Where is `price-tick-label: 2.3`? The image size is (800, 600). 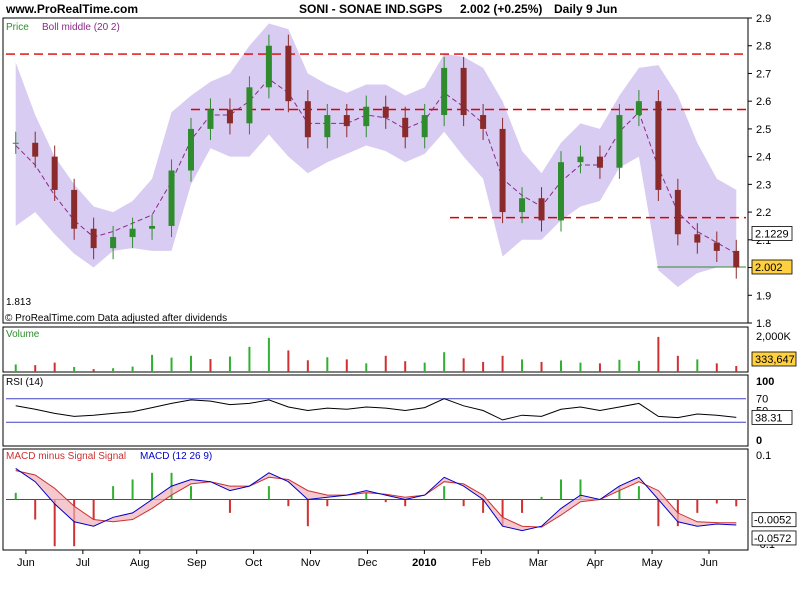 price-tick-label: 2.3 is located at coordinates (763, 185).